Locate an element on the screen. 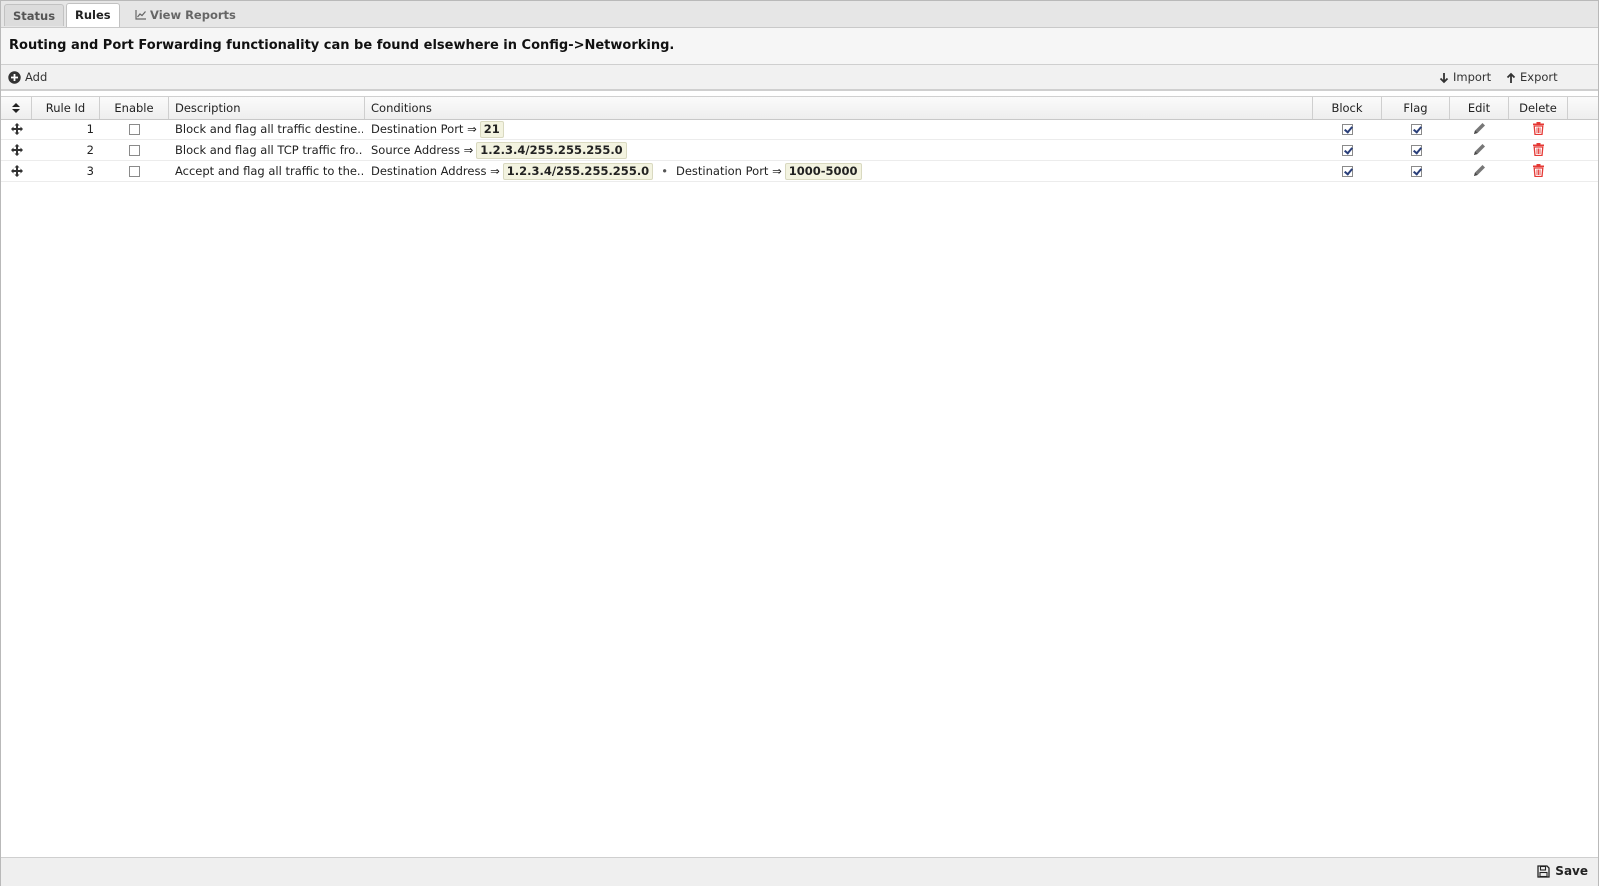 This screenshot has height=886, width=1599. rule-id-cell: 3 is located at coordinates (90, 171).